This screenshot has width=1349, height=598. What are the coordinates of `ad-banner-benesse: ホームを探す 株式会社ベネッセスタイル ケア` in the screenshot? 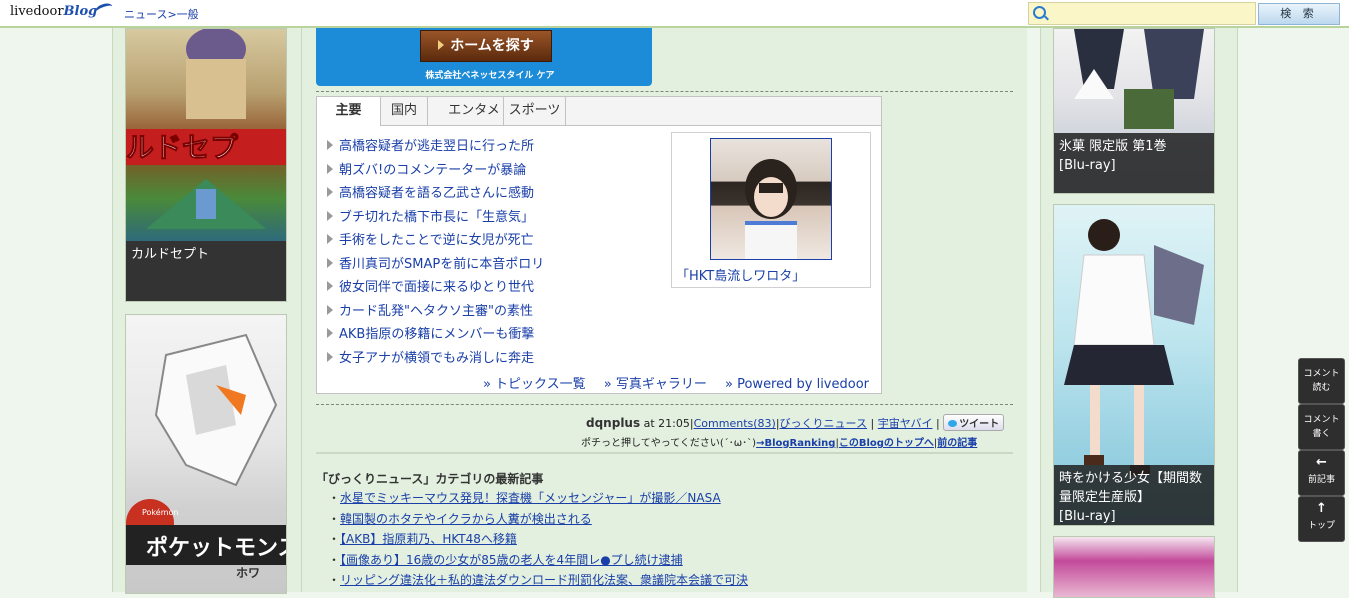 It's located at (484, 57).